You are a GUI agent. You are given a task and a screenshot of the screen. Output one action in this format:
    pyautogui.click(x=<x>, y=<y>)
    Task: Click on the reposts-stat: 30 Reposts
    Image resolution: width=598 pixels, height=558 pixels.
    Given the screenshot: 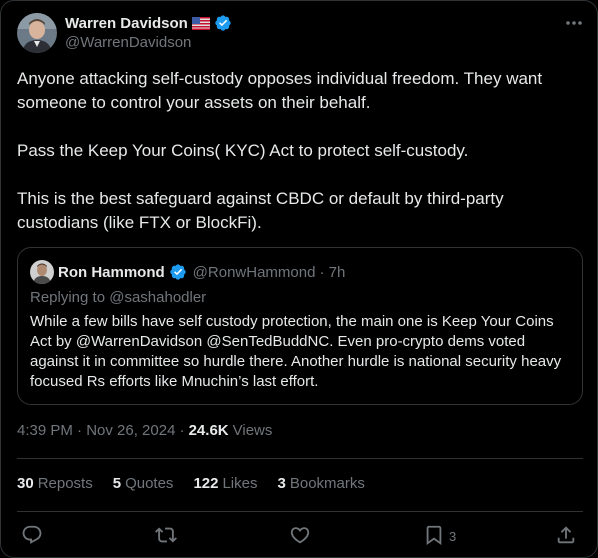 What is the action you would take?
    pyautogui.click(x=55, y=483)
    